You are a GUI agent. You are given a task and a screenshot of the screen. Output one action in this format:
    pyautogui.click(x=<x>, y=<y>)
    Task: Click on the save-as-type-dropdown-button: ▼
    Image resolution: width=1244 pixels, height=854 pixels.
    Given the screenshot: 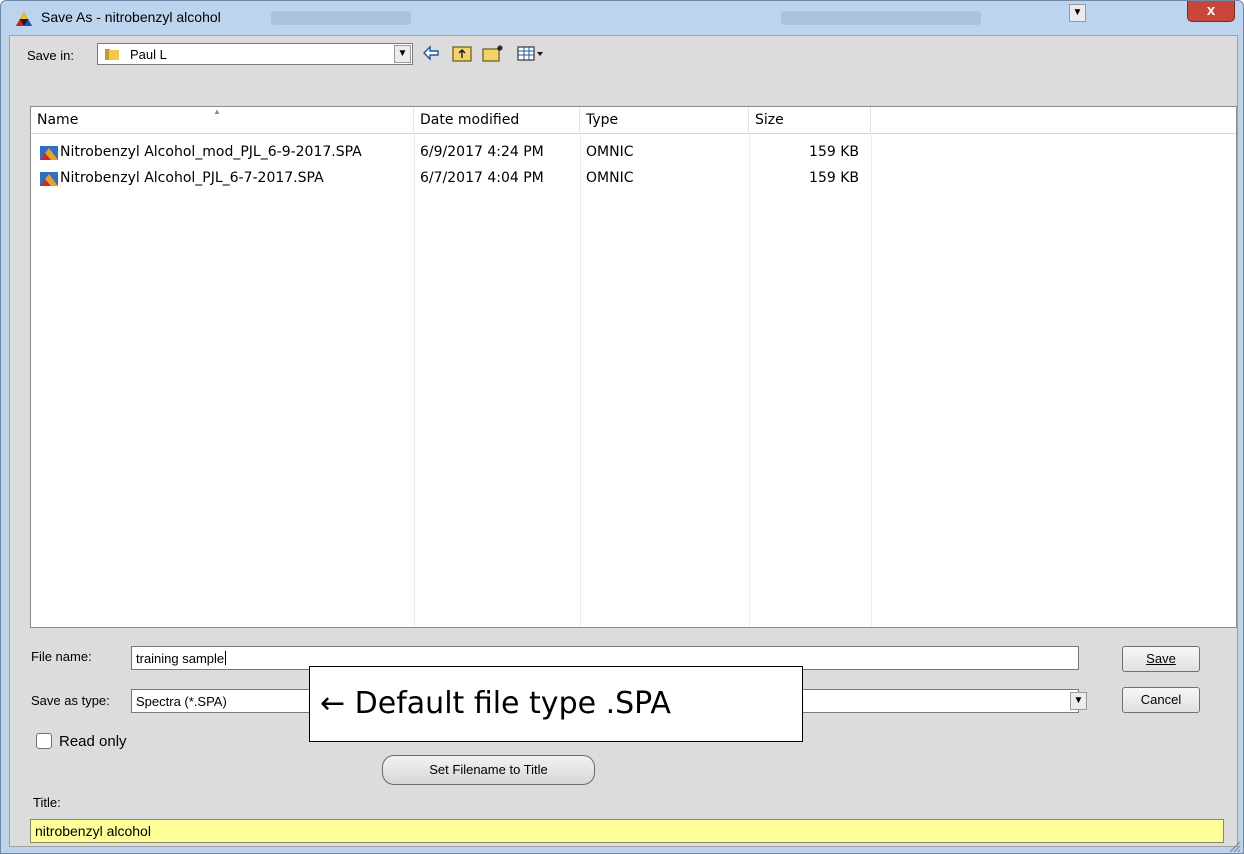 What is the action you would take?
    pyautogui.click(x=1078, y=701)
    